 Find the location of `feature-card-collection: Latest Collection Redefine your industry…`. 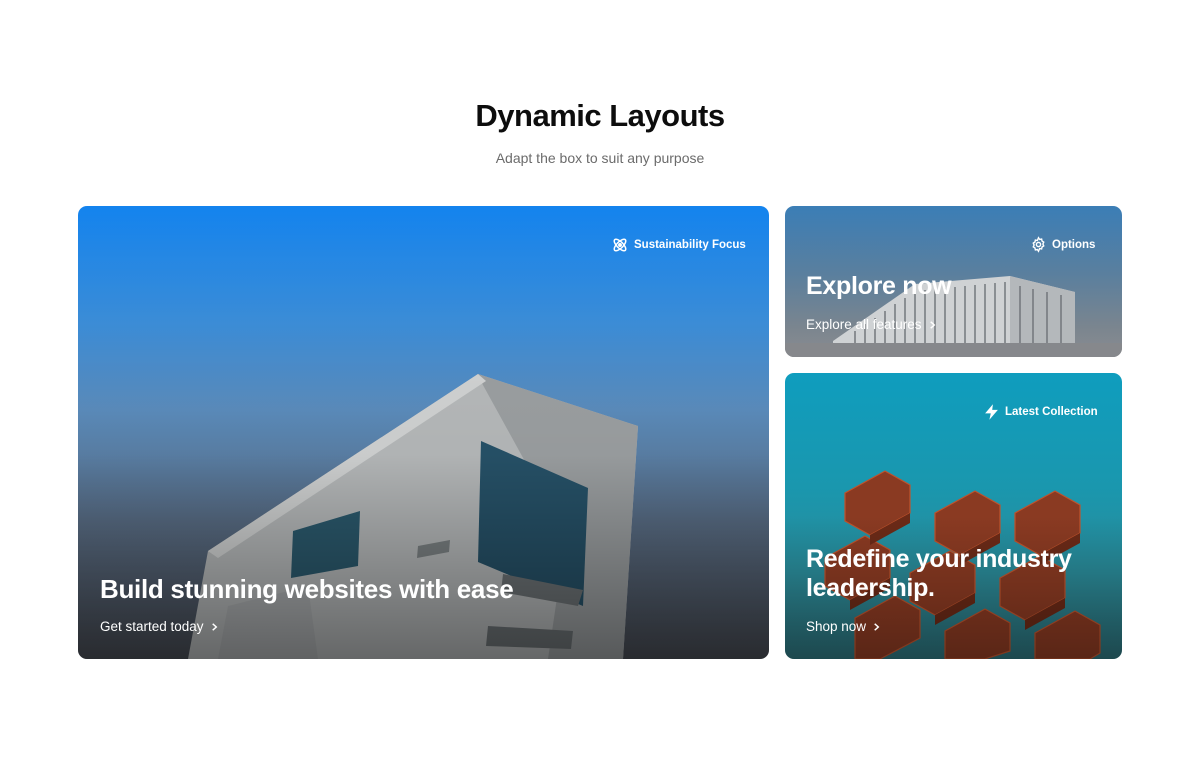

feature-card-collection: Latest Collection Redefine your industry… is located at coordinates (953, 516).